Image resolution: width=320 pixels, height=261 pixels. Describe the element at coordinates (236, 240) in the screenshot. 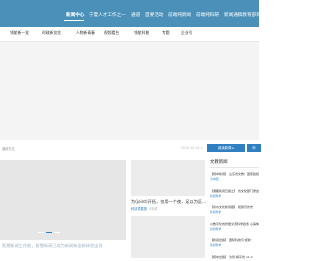

I see `sidebar-item: 【新闻出版】 国际科技与'视新'` at that location.